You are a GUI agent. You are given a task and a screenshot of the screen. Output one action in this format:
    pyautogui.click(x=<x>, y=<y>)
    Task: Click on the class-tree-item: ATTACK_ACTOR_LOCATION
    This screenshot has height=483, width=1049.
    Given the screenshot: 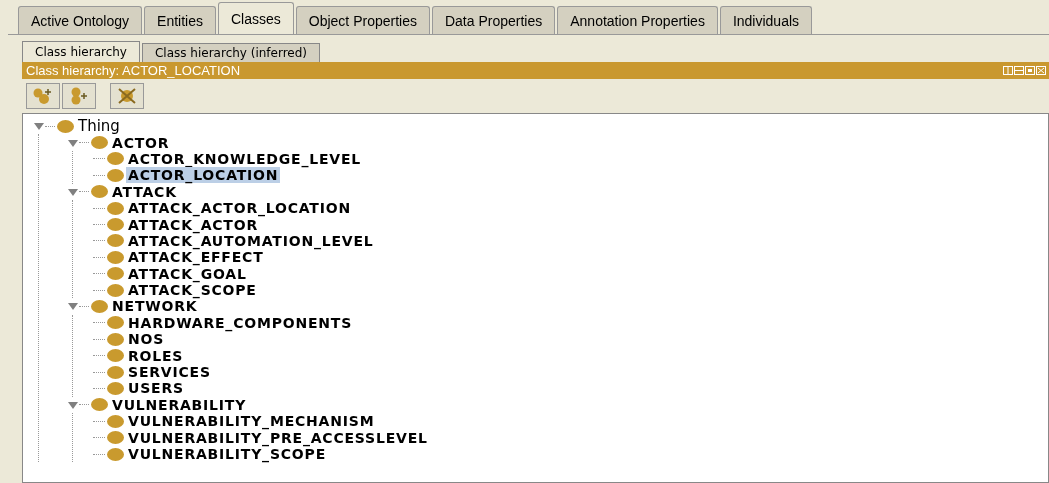 What is the action you would take?
    pyautogui.click(x=239, y=208)
    